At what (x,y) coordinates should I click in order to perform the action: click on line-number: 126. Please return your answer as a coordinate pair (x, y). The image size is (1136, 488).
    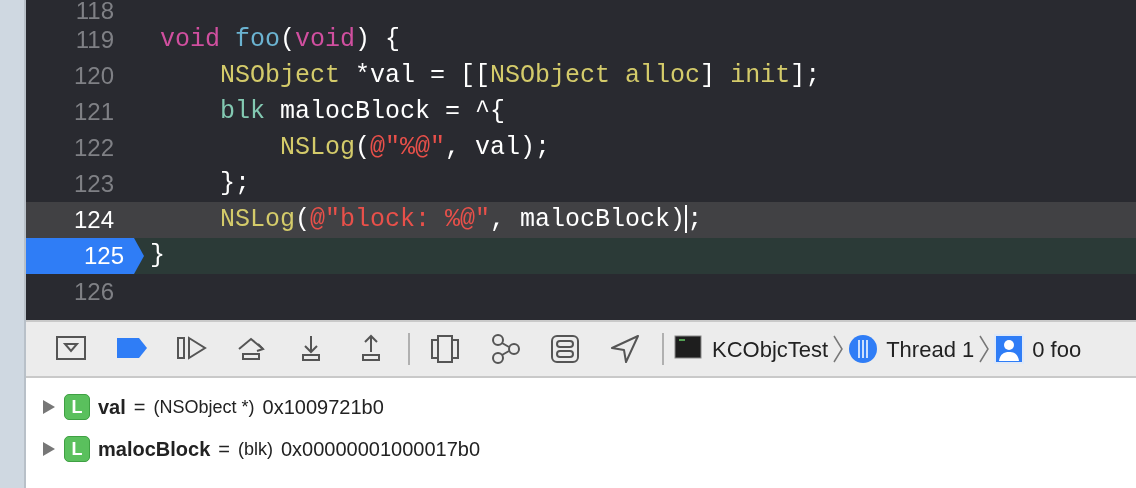
    Looking at the image, I should click on (93, 292).